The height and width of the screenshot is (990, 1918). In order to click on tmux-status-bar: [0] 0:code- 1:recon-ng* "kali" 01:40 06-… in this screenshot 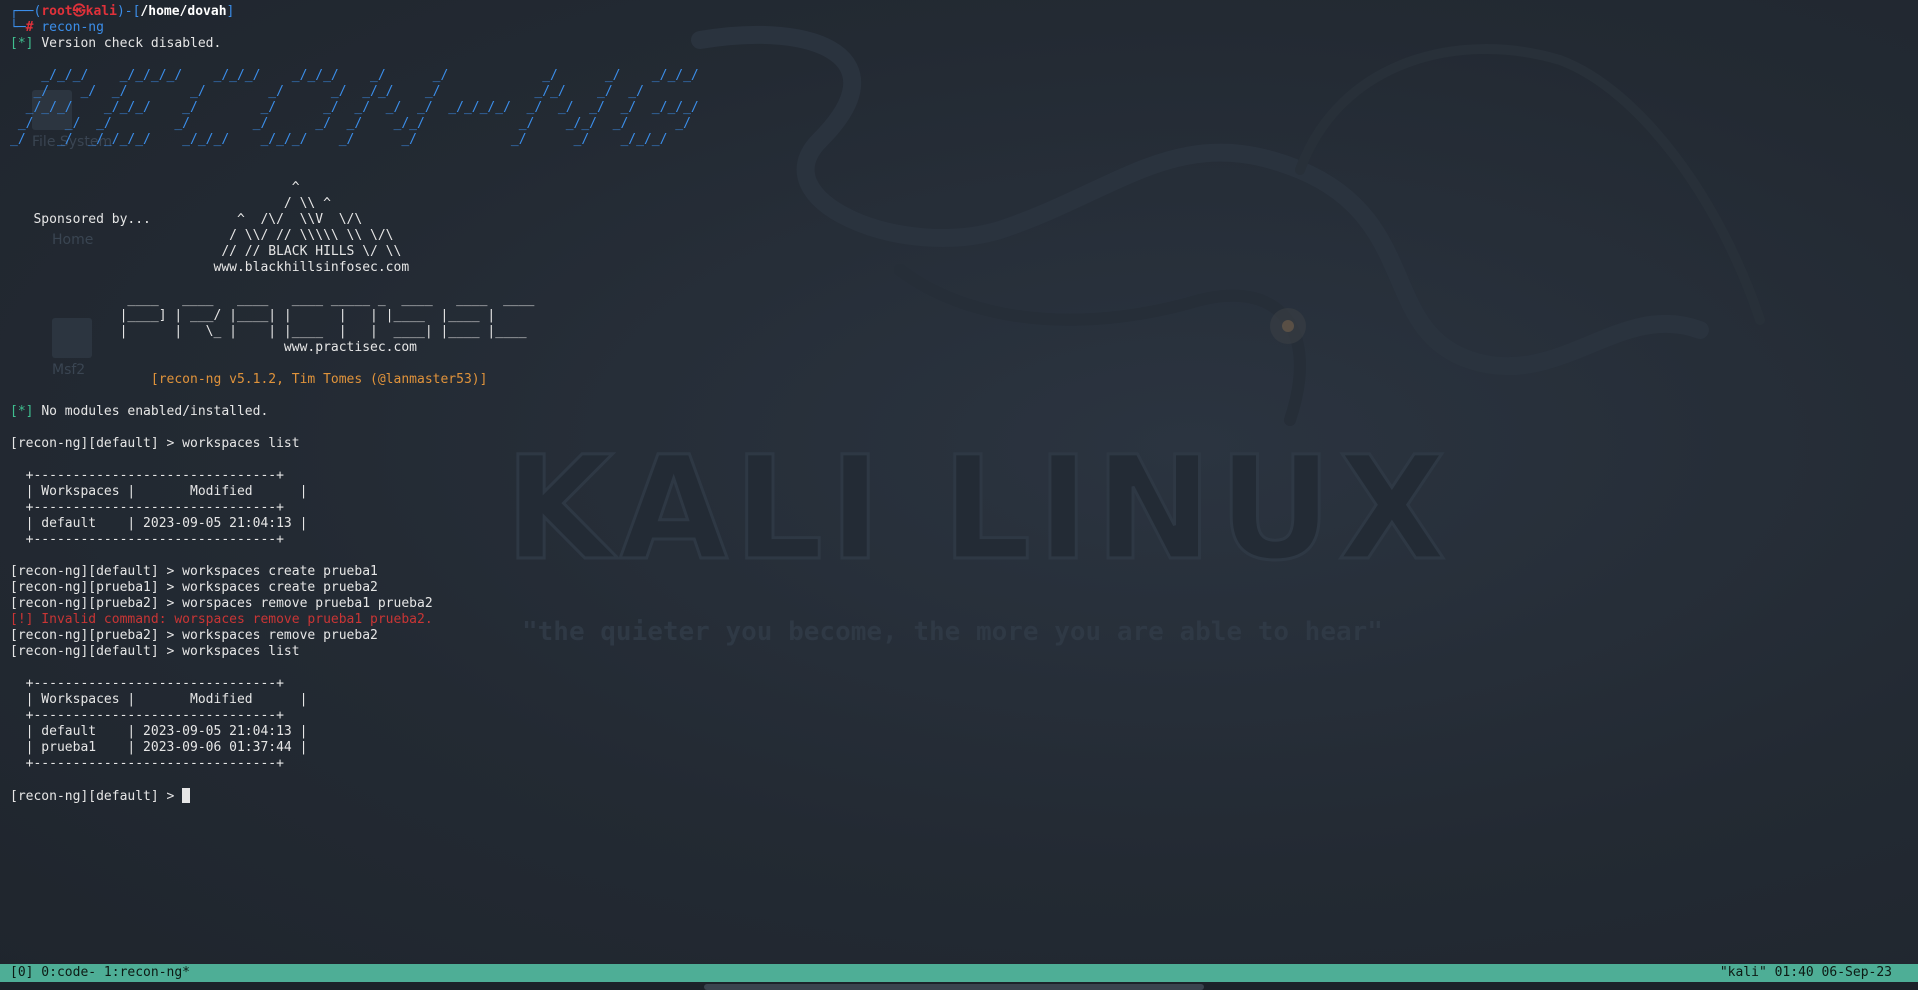, I will do `click(959, 973)`.